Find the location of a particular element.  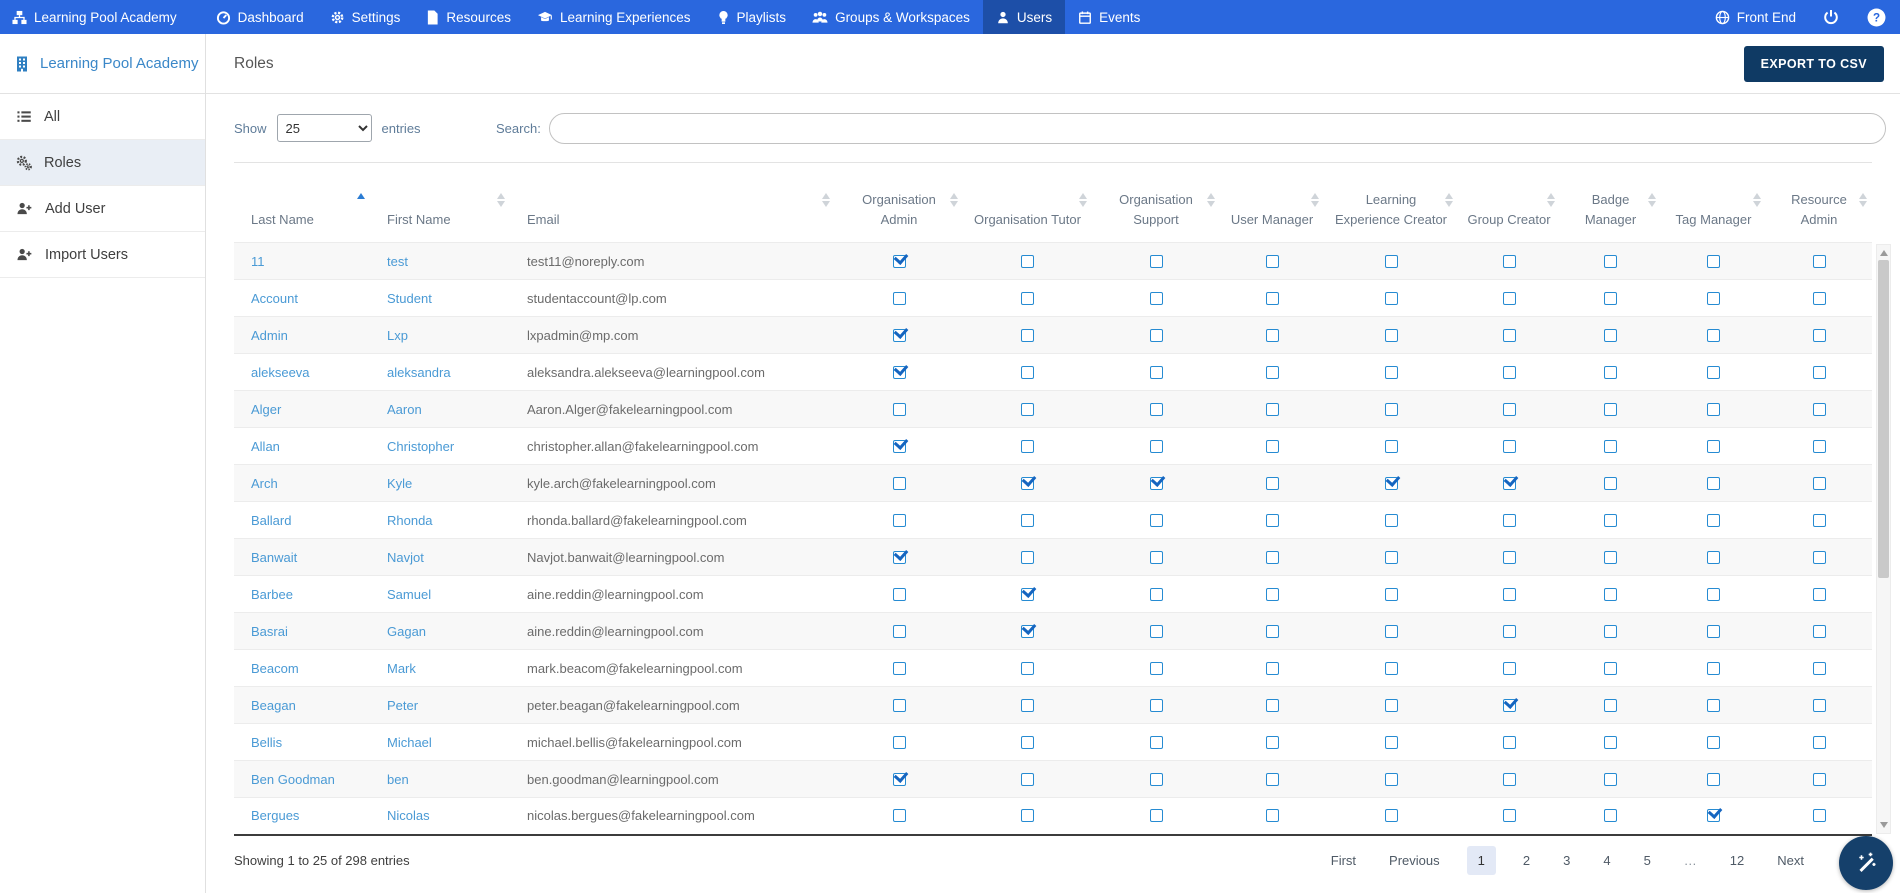

last-name-link: Ben Goodman is located at coordinates (293, 779).